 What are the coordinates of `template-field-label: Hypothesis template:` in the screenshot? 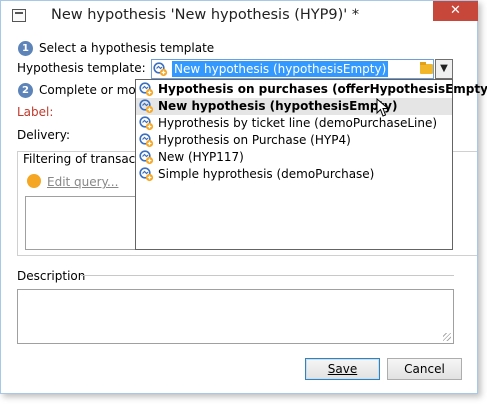 It's located at (81, 68).